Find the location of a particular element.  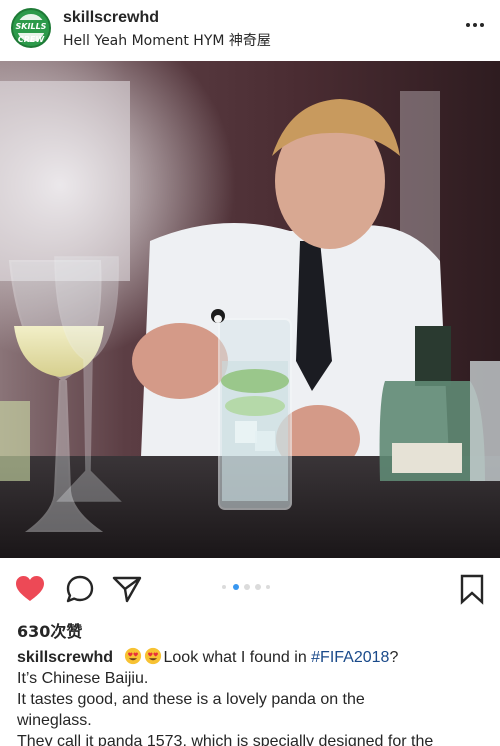

post-location: Hell Yeah Moment HYM 神奇屋 is located at coordinates (167, 40).